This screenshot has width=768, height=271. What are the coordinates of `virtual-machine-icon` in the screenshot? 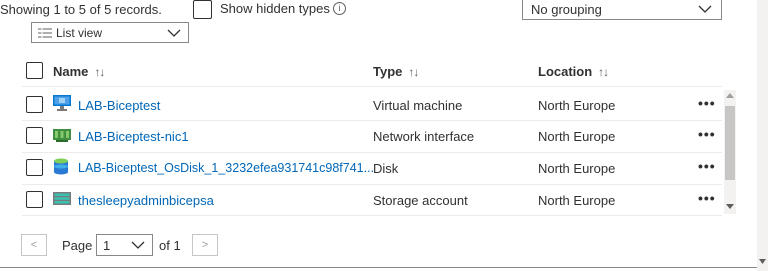 It's located at (62, 103).